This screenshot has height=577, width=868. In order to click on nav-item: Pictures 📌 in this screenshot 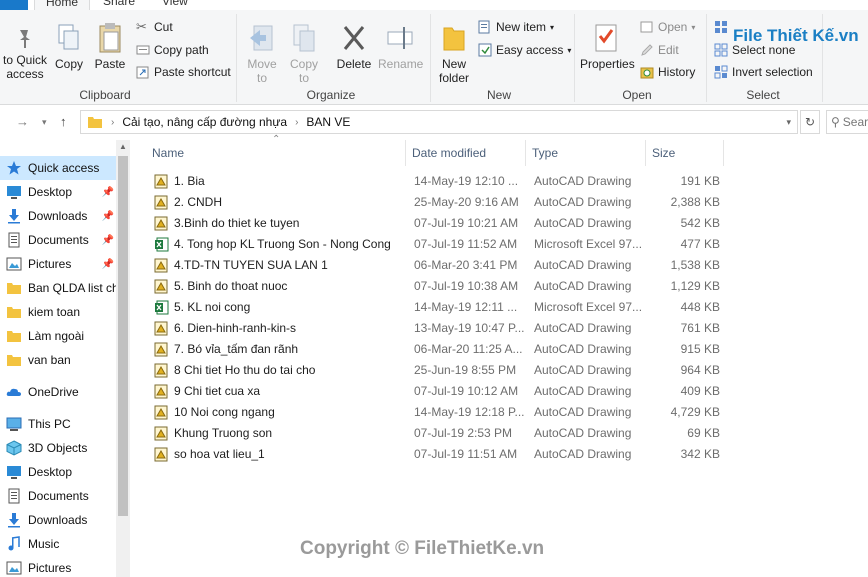, I will do `click(58, 264)`.